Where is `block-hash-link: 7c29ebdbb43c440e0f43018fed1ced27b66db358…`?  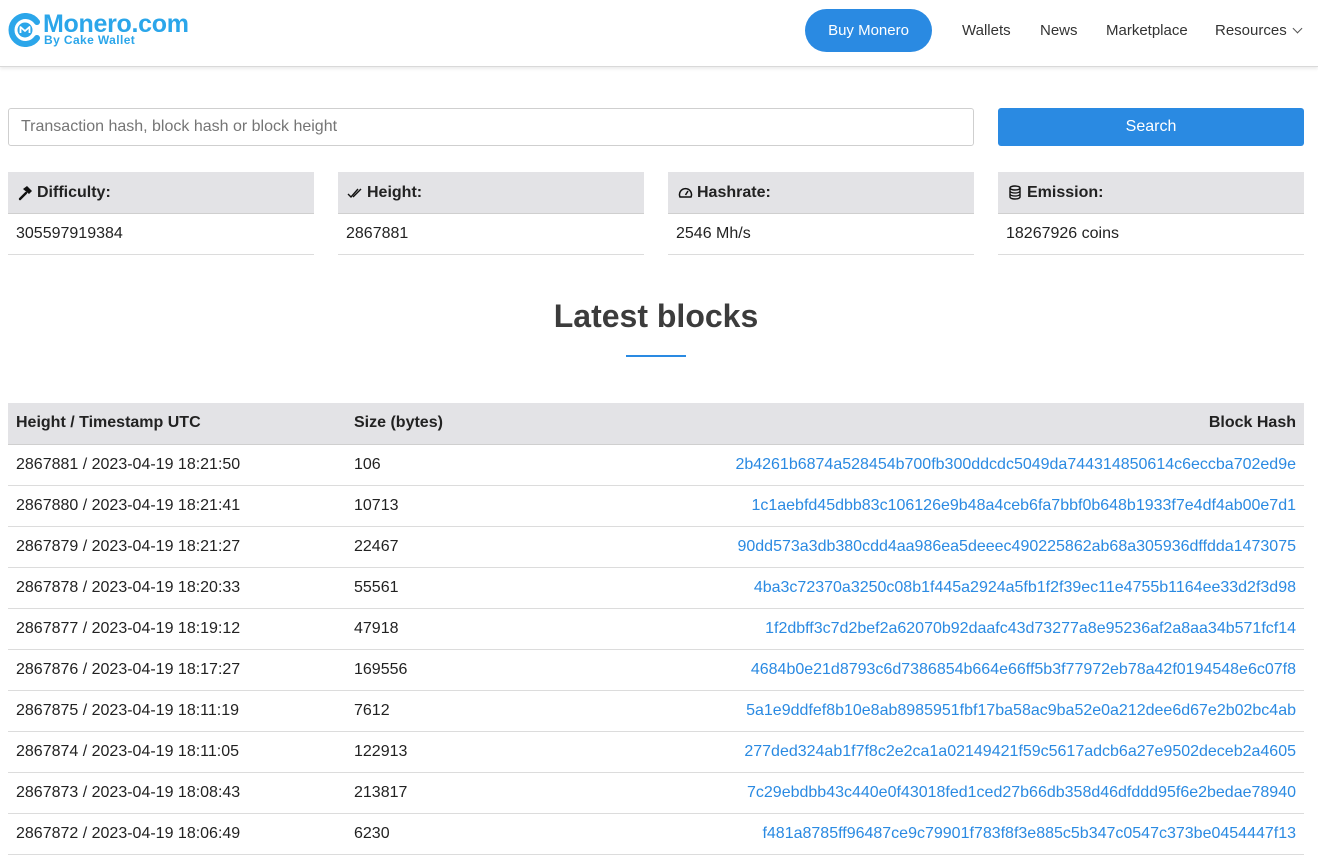
block-hash-link: 7c29ebdbb43c440e0f43018fed1ced27b66db358… is located at coordinates (1021, 792).